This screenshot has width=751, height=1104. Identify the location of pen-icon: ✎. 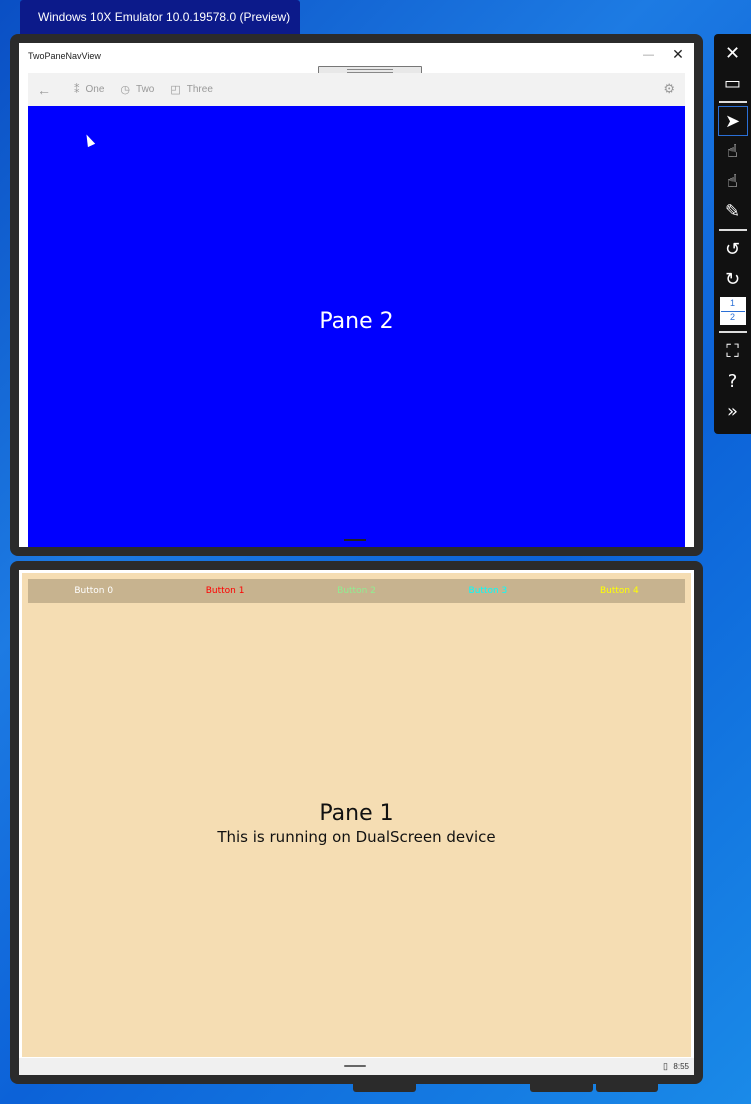
(733, 211).